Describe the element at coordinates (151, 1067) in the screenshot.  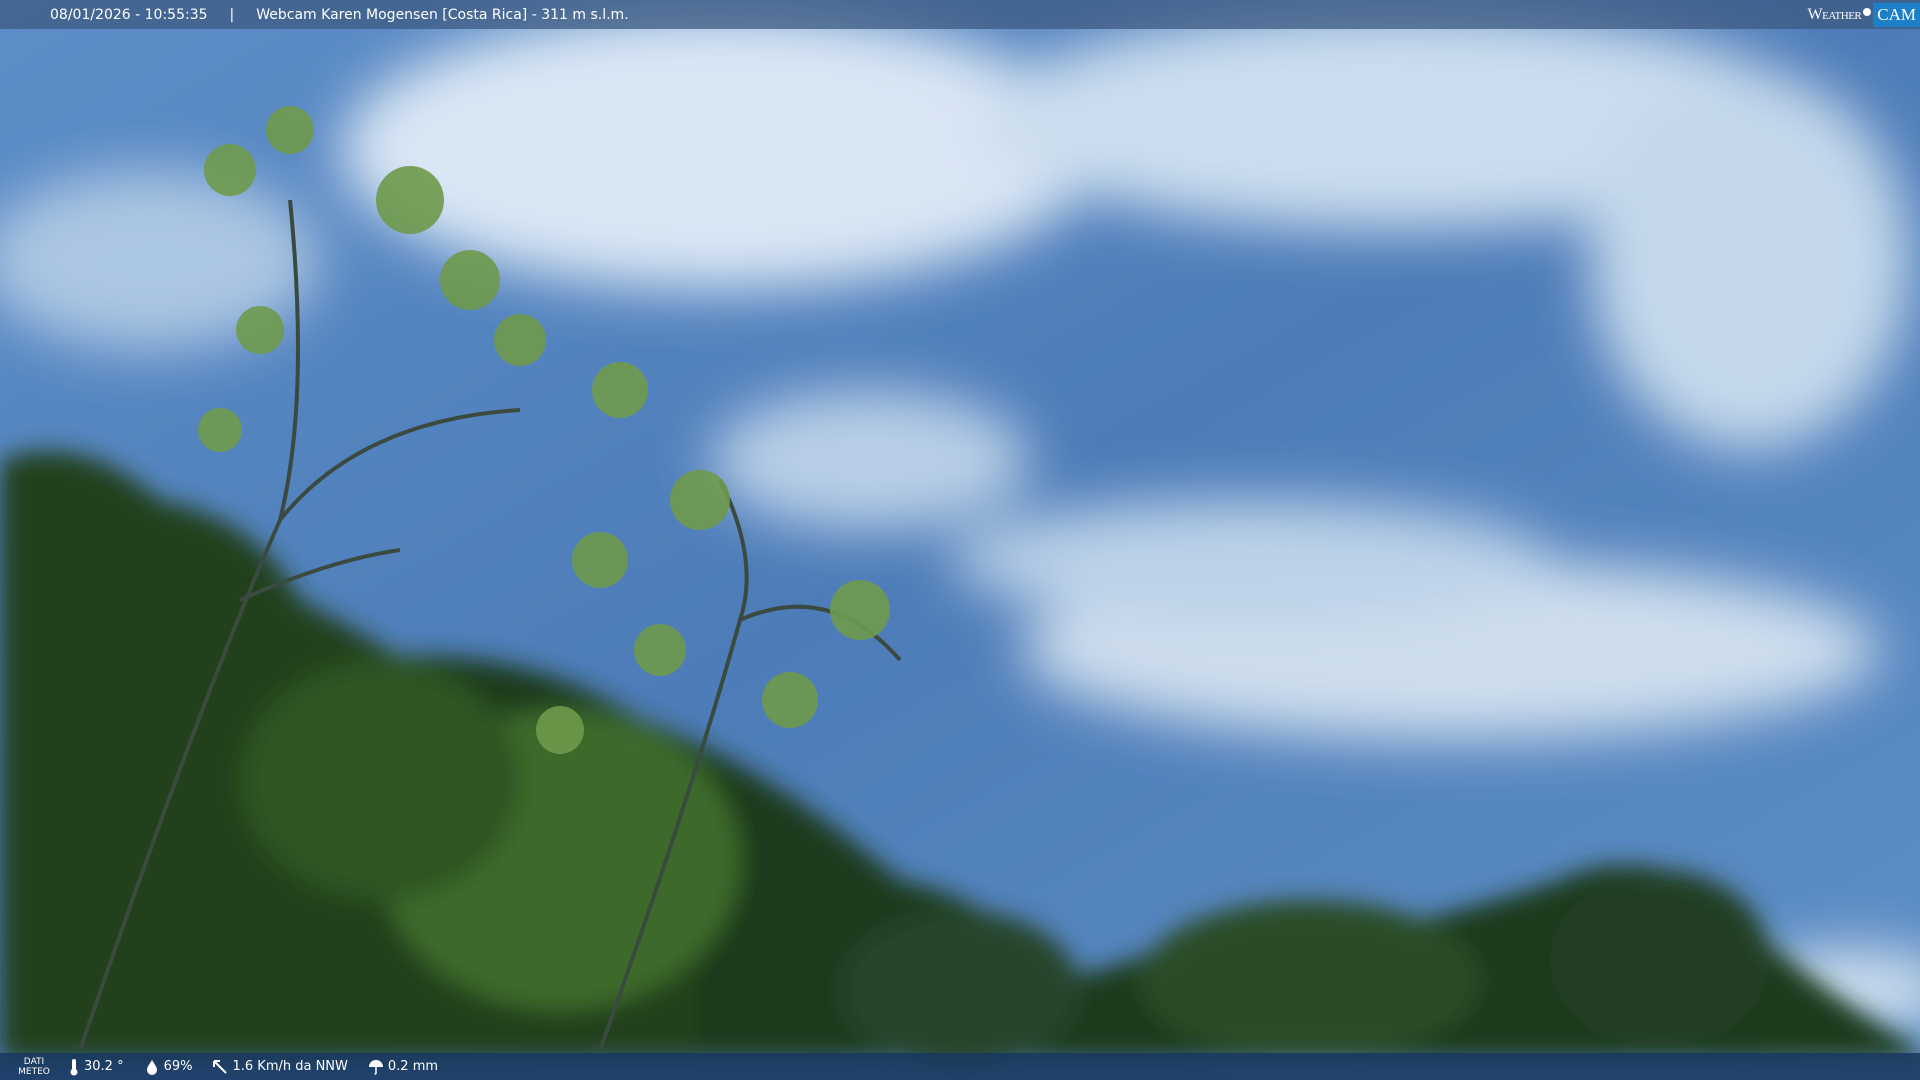
I see `humidity-drop-icon` at that location.